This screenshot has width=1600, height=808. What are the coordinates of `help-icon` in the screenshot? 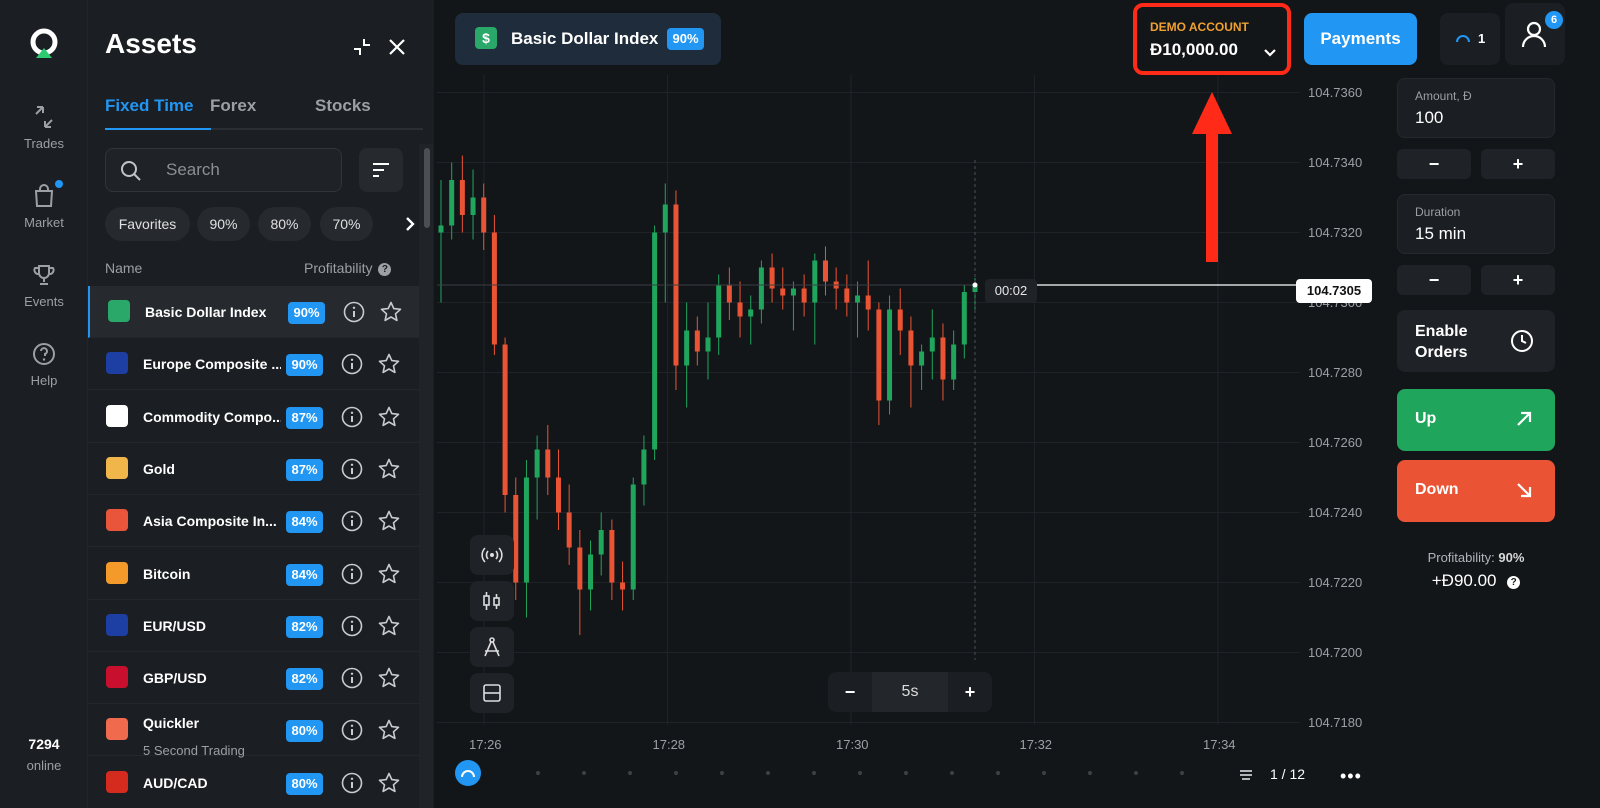 It's located at (44, 354).